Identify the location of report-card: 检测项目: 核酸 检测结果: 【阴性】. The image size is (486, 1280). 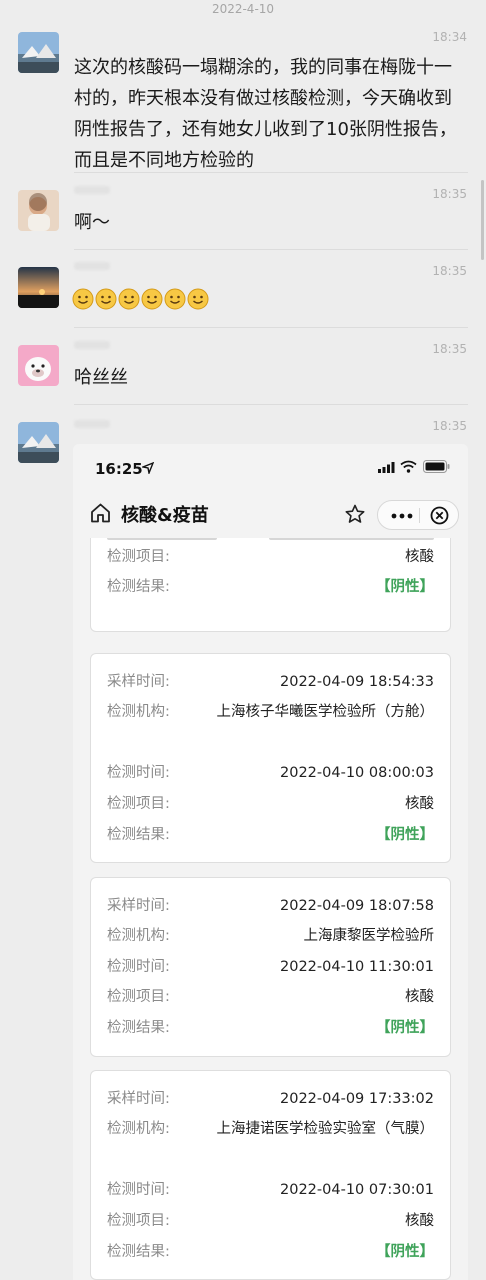
(270, 585).